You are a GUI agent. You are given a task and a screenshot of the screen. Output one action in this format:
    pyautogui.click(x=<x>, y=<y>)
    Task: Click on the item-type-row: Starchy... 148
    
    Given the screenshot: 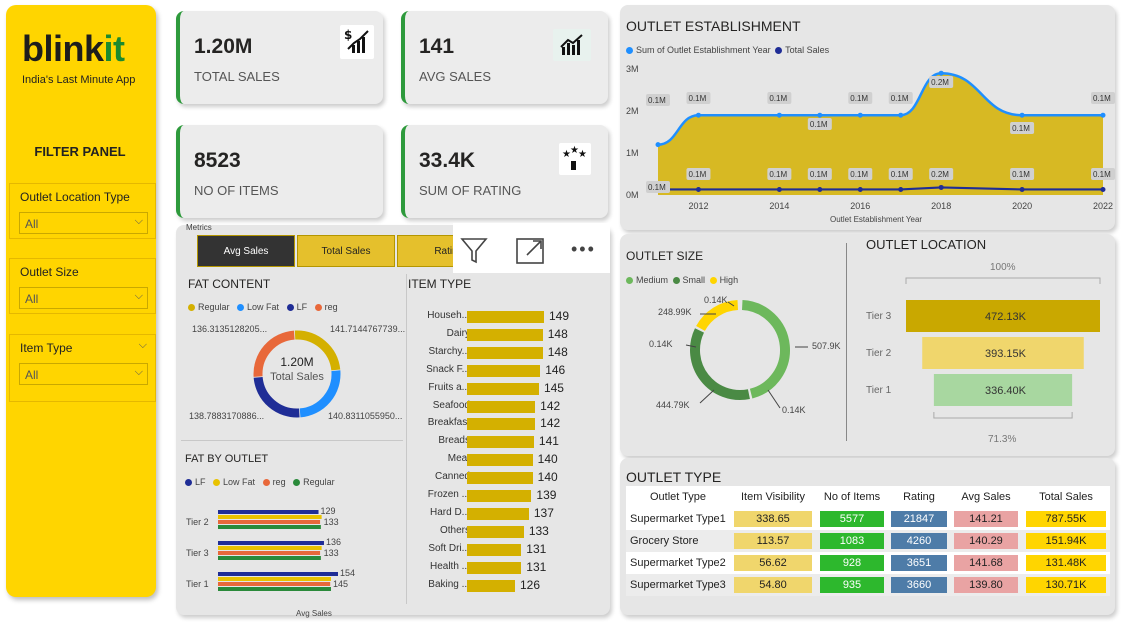 What is the action you would take?
    pyautogui.click(x=495, y=352)
    